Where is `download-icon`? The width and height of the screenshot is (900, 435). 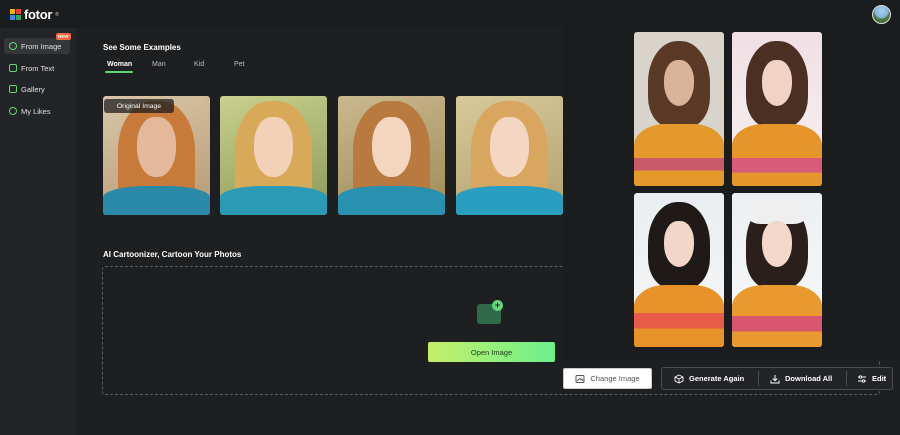
download-icon is located at coordinates (775, 378).